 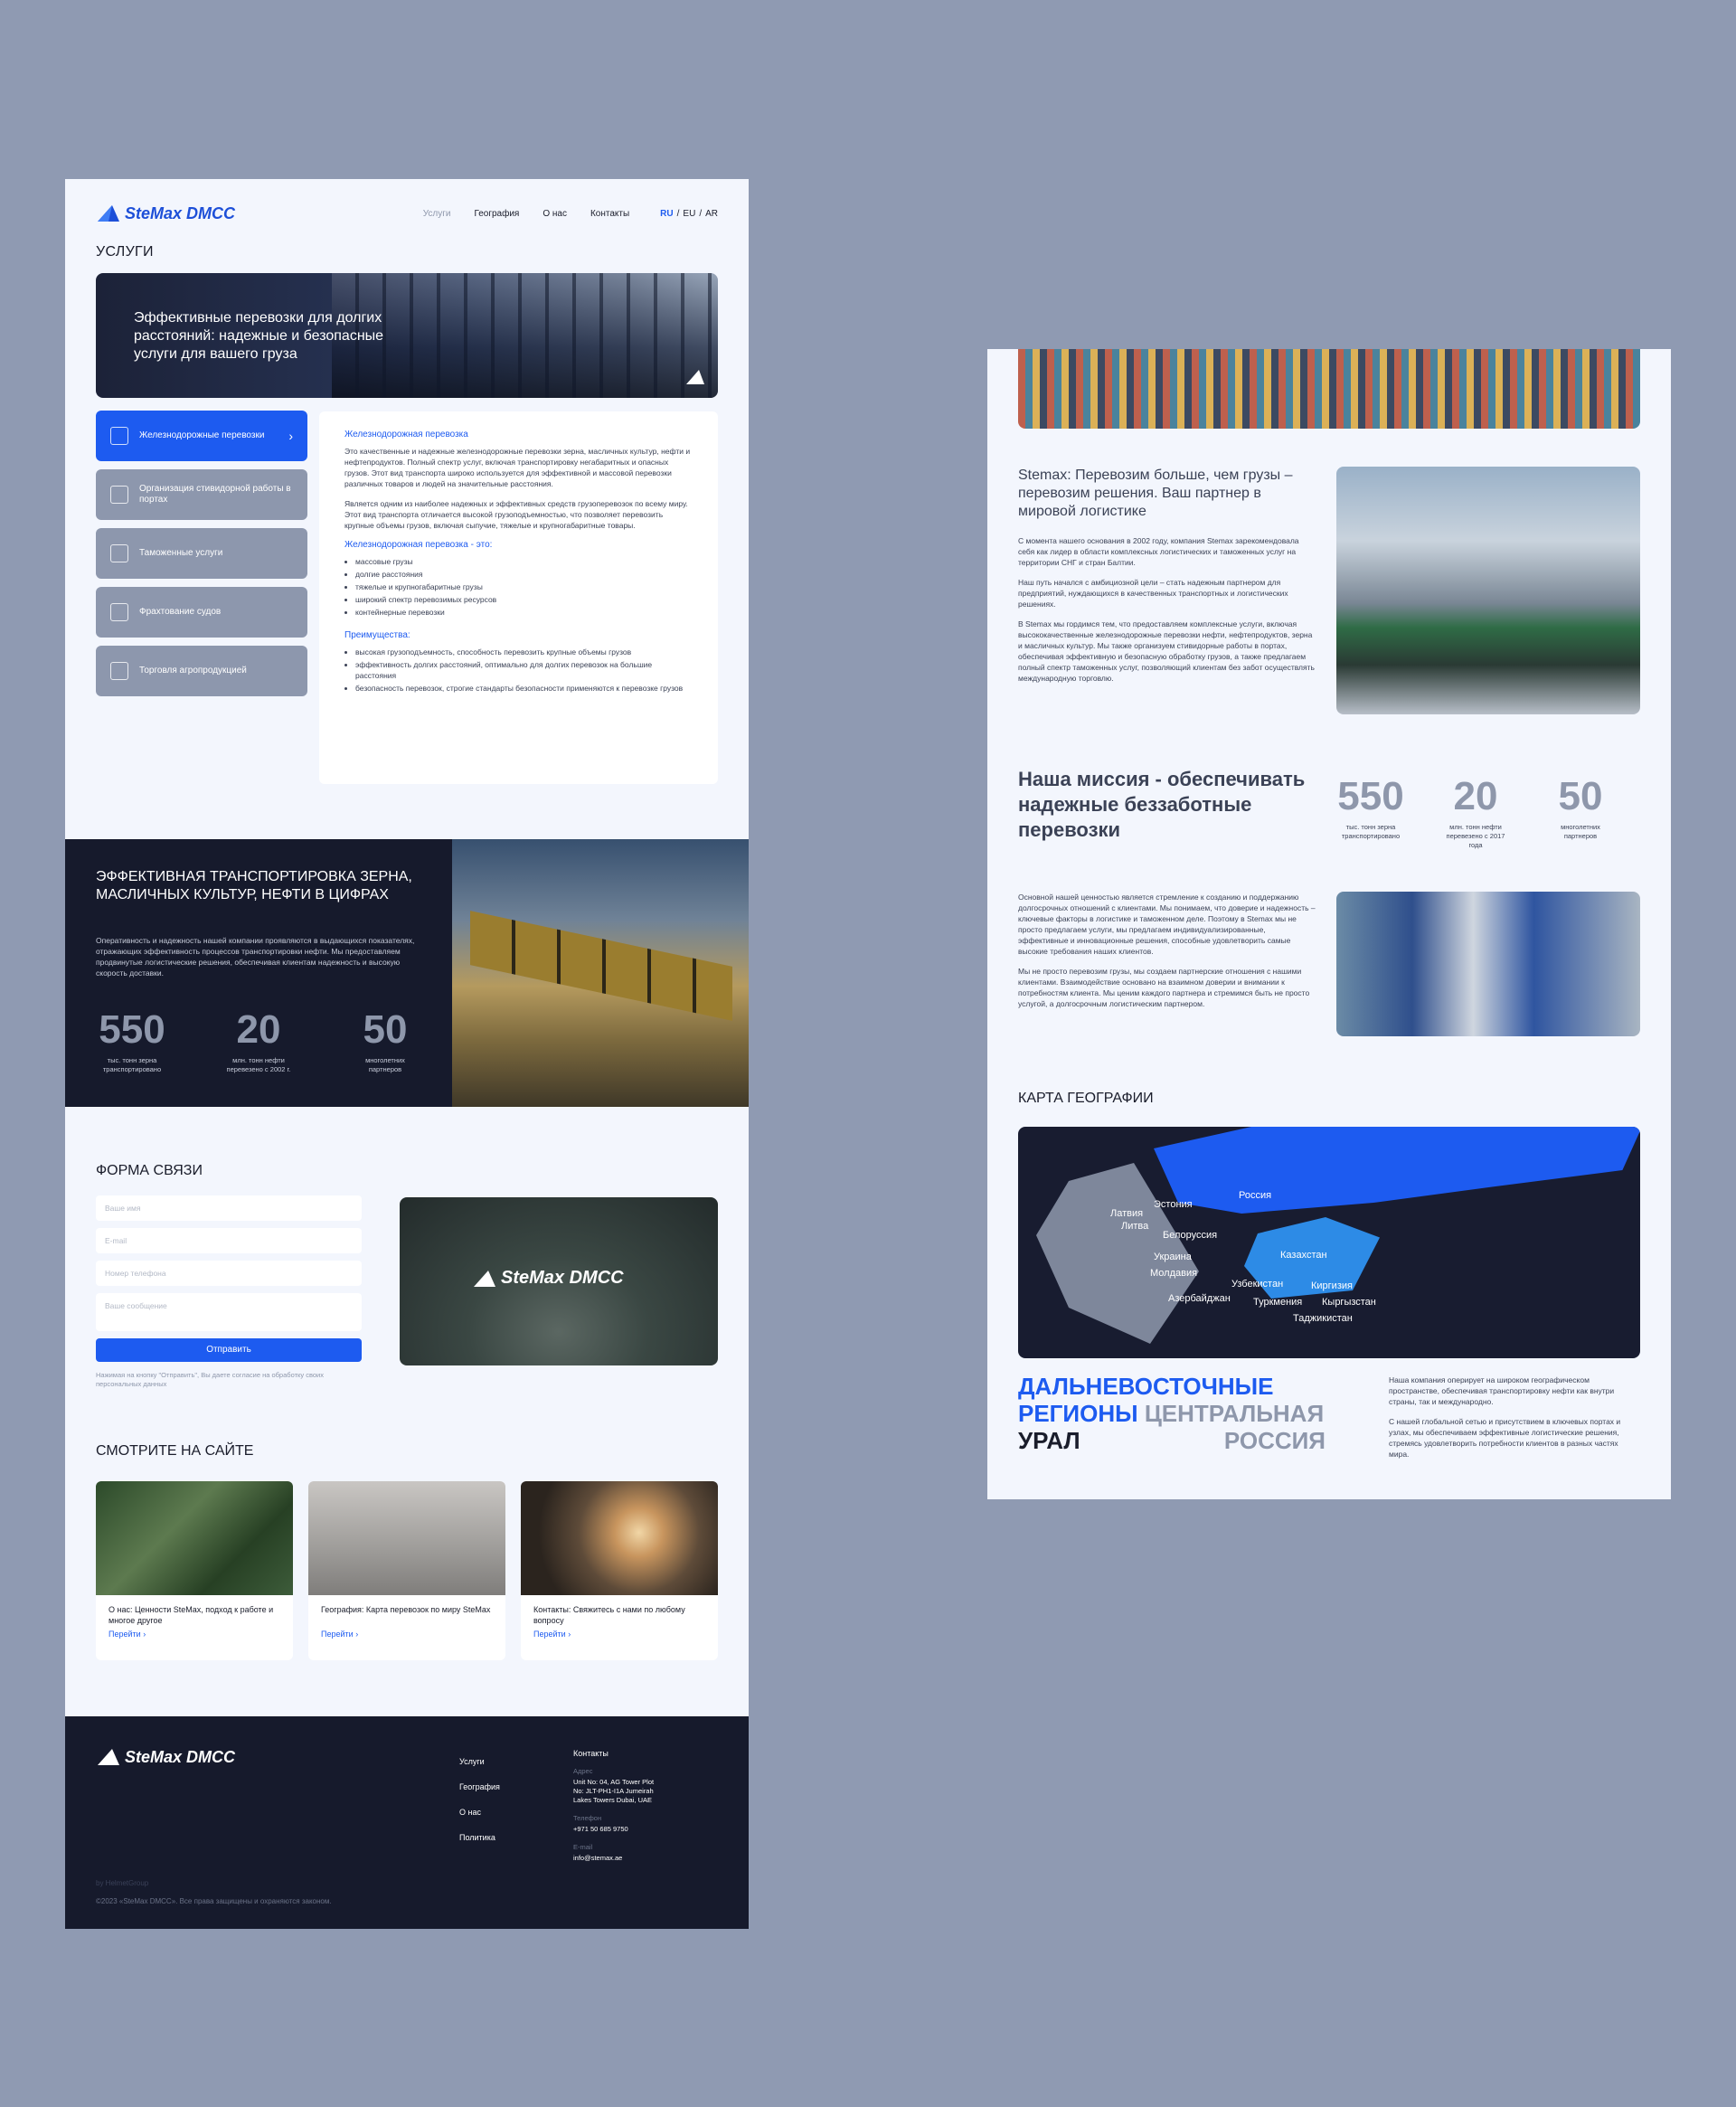 I want to click on nav-contacts: Контакты, so click(x=609, y=214).